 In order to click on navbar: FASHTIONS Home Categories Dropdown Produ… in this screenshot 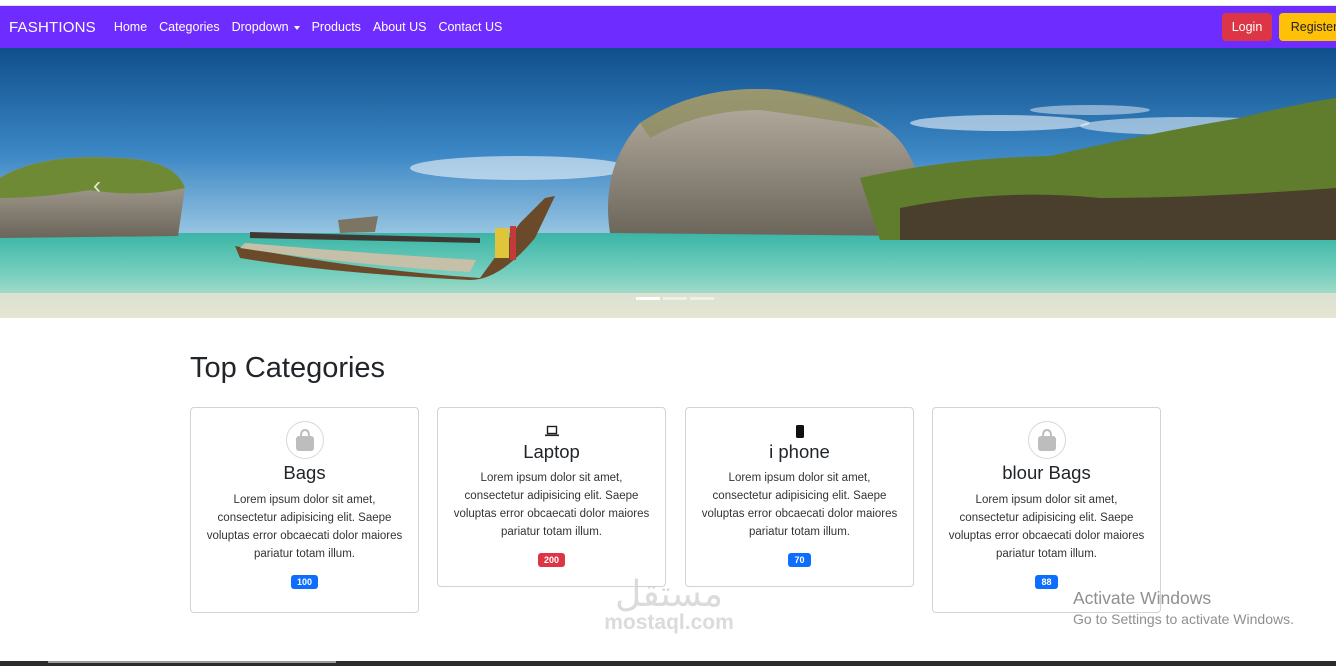, I will do `click(668, 27)`.